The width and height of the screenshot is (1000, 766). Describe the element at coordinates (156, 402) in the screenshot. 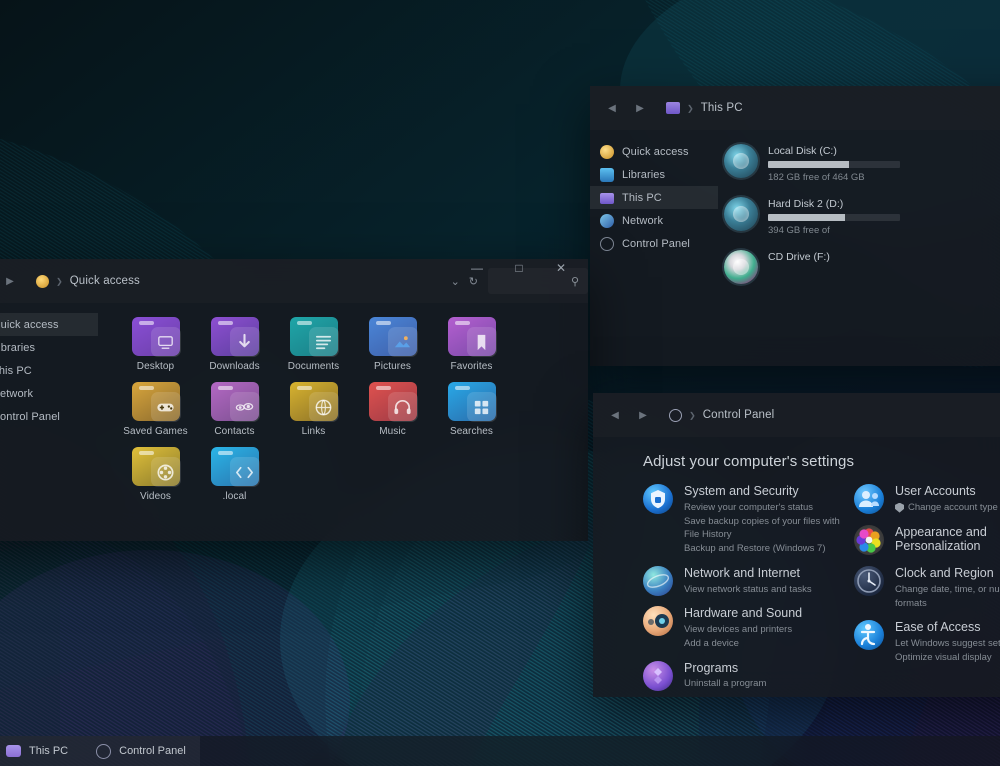

I see `gamepad-icon` at that location.